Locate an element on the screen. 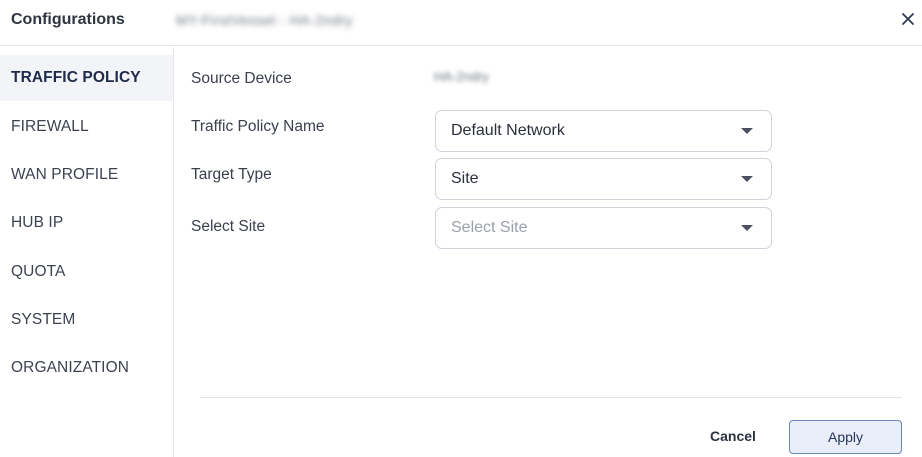 Image resolution: width=922 pixels, height=457 pixels. source-device-value: HA-2ndry is located at coordinates (461, 76).